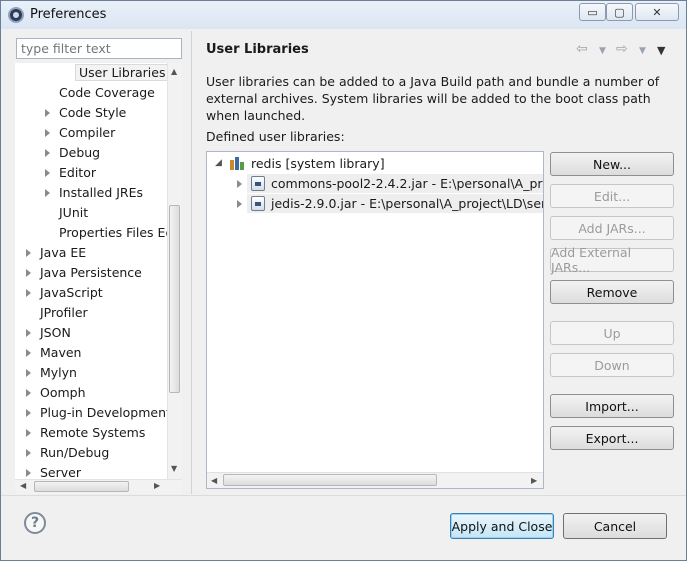  I want to click on tree-item-compiler: Compiler, so click(80, 133).